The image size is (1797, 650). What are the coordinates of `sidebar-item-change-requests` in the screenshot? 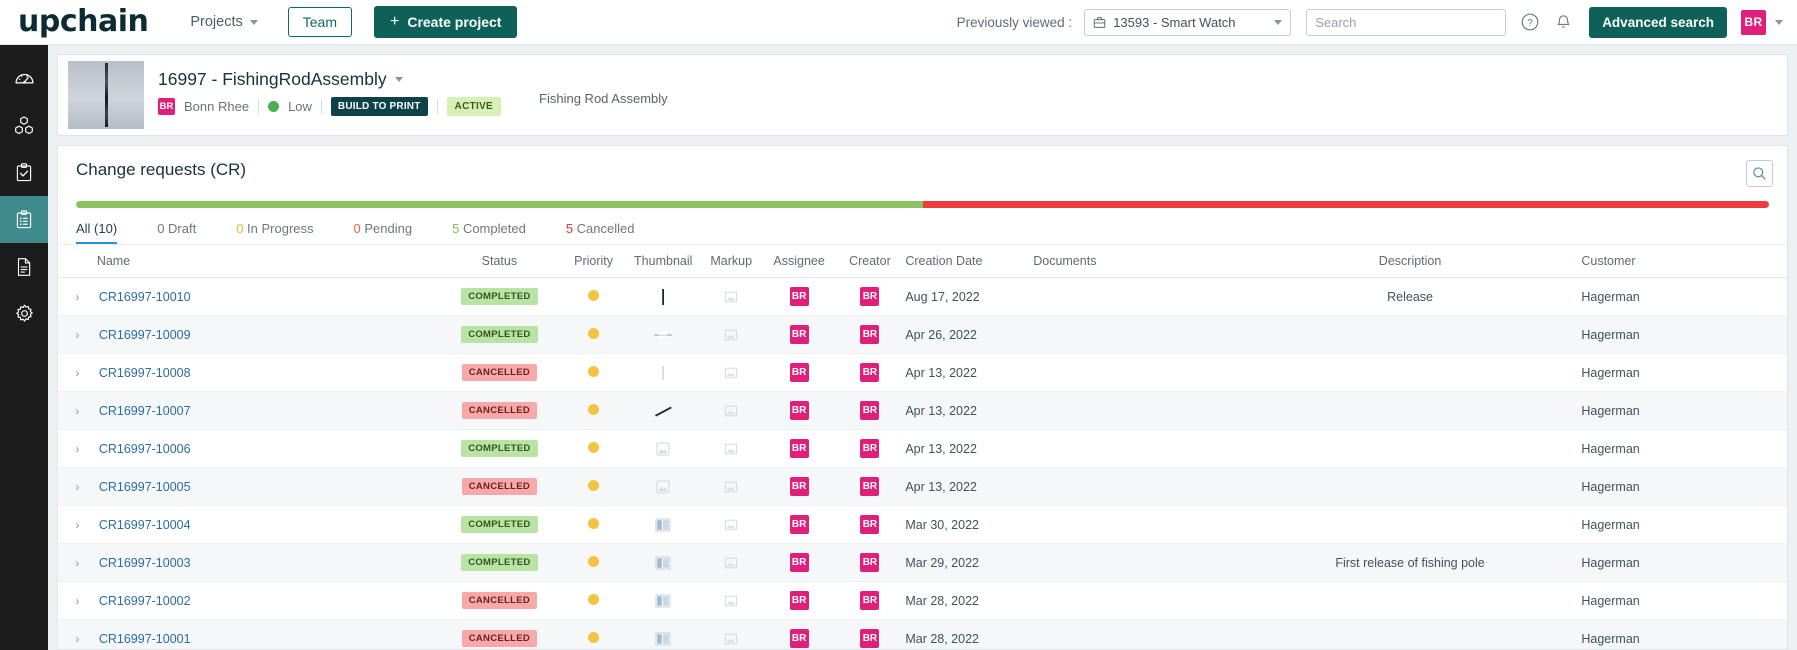 It's located at (24, 219).